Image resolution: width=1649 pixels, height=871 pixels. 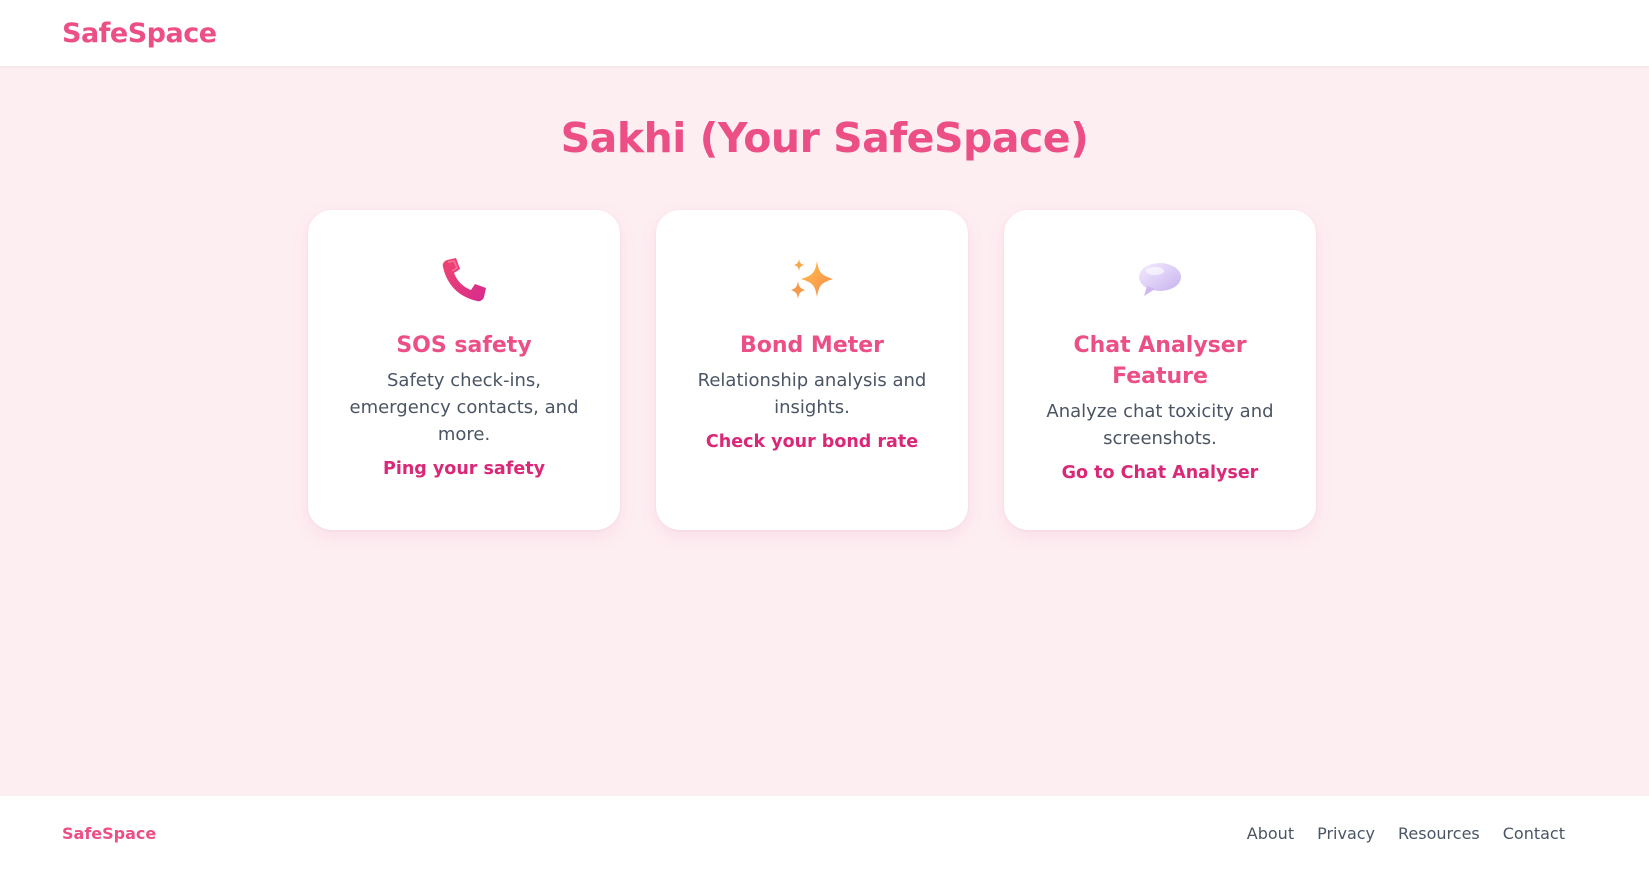 I want to click on footer-link-privacy: Privacy, so click(x=1346, y=833).